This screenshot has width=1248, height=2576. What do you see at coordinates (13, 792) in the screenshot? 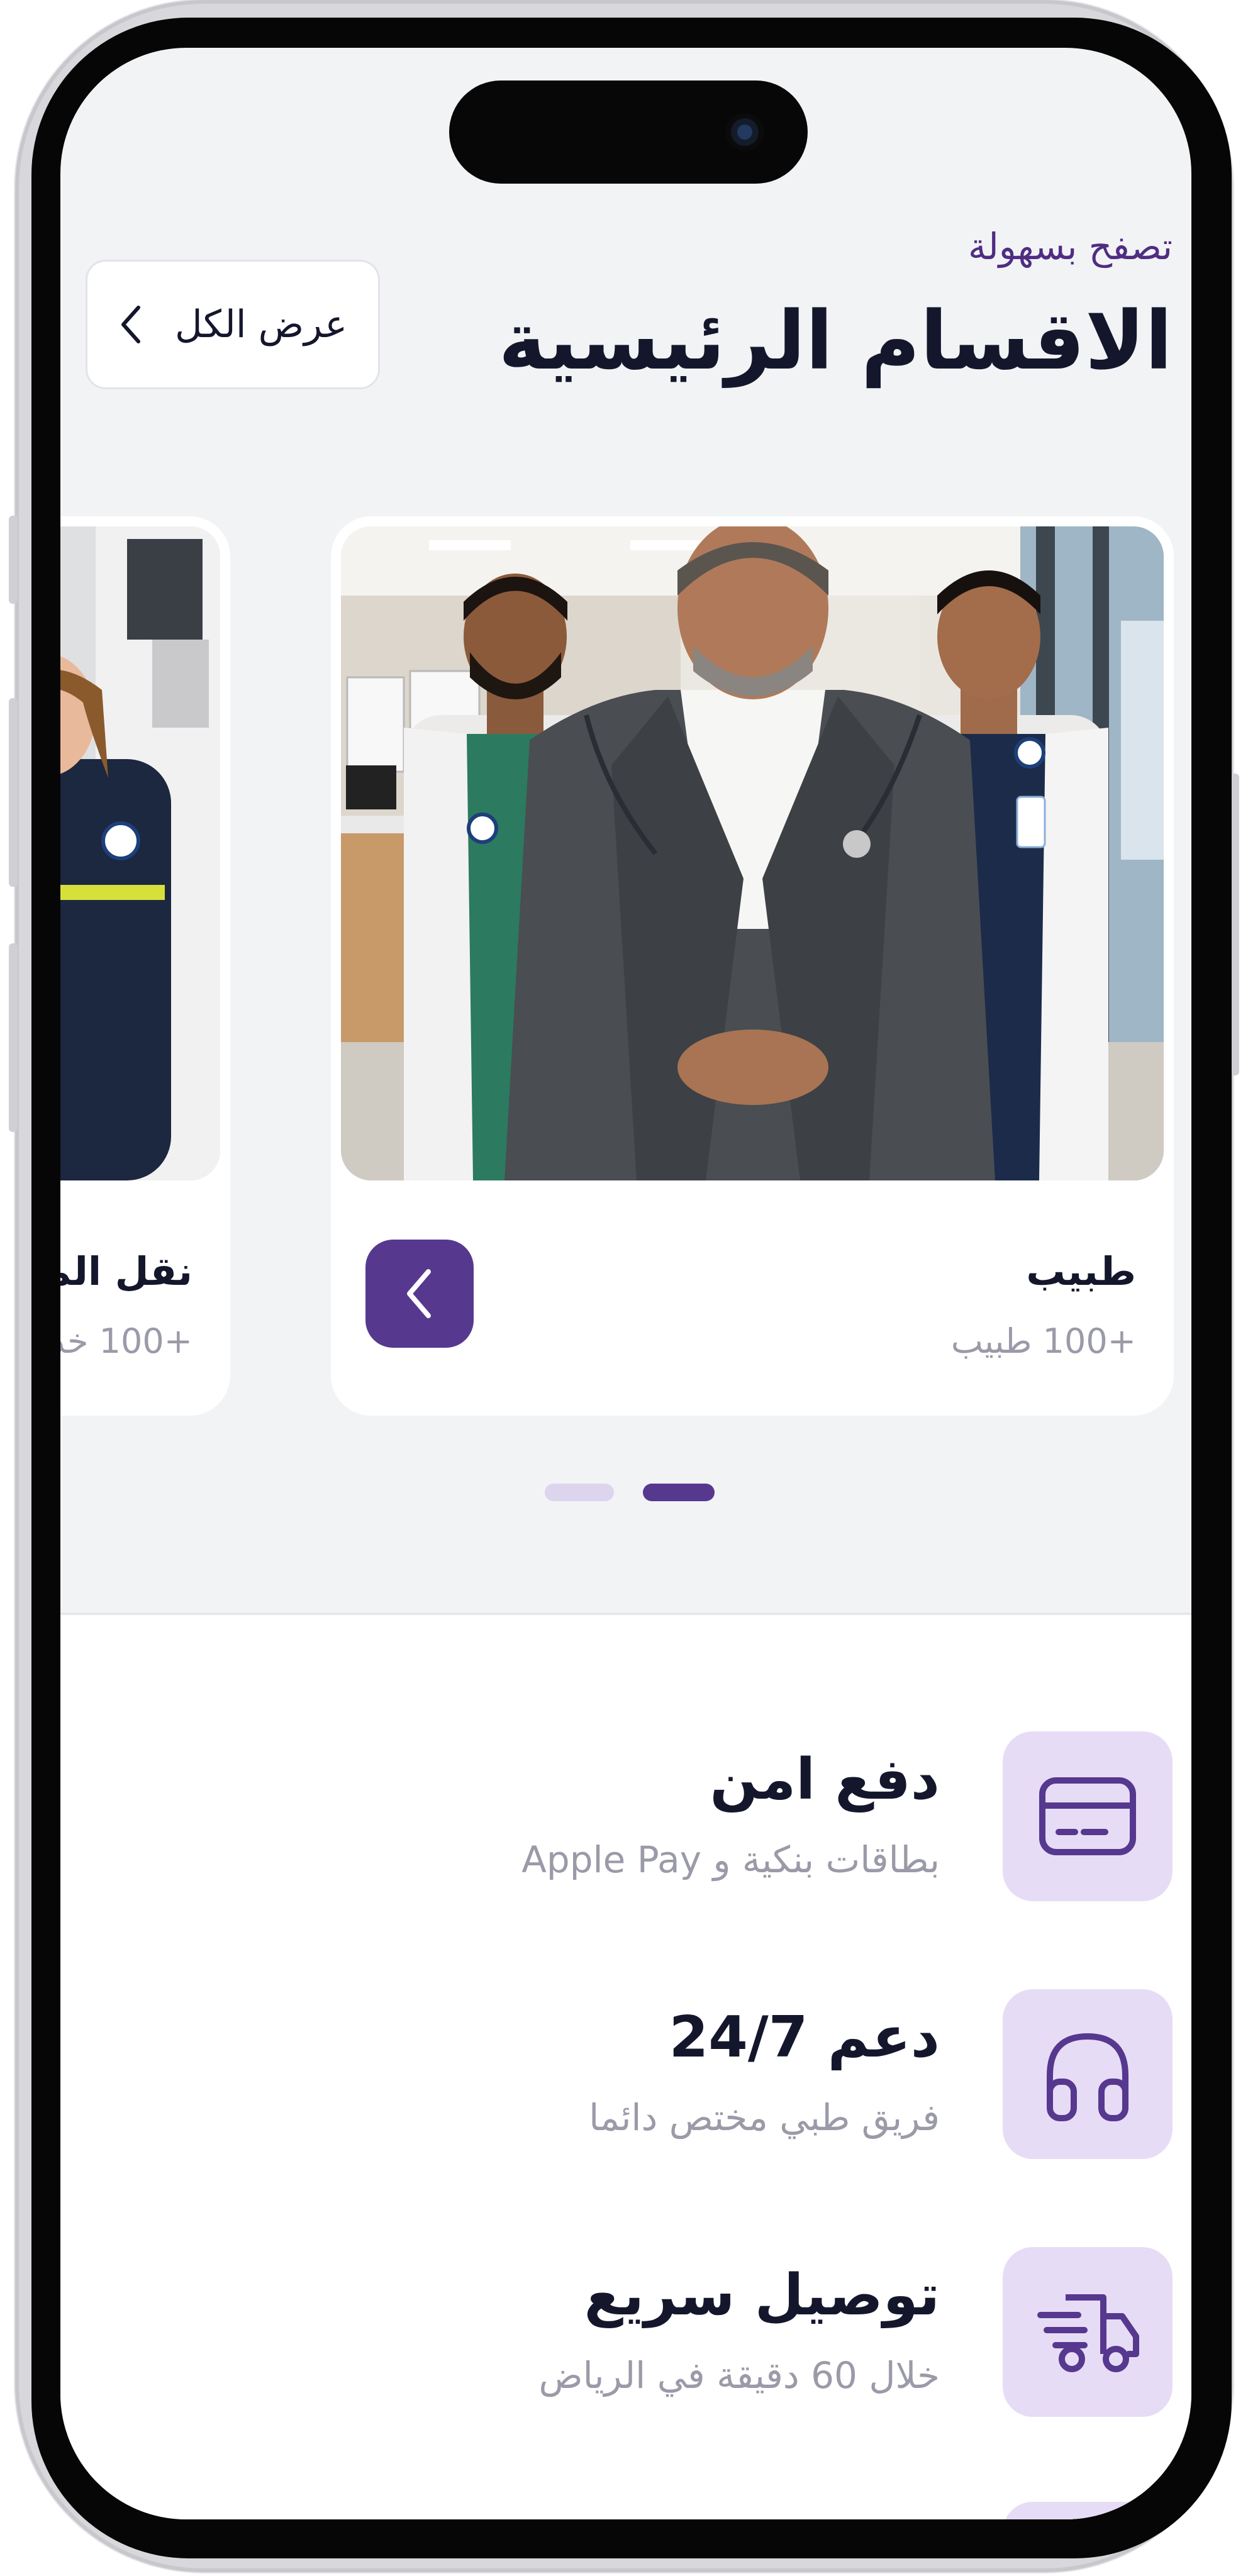
I see `volume-up-button` at bounding box center [13, 792].